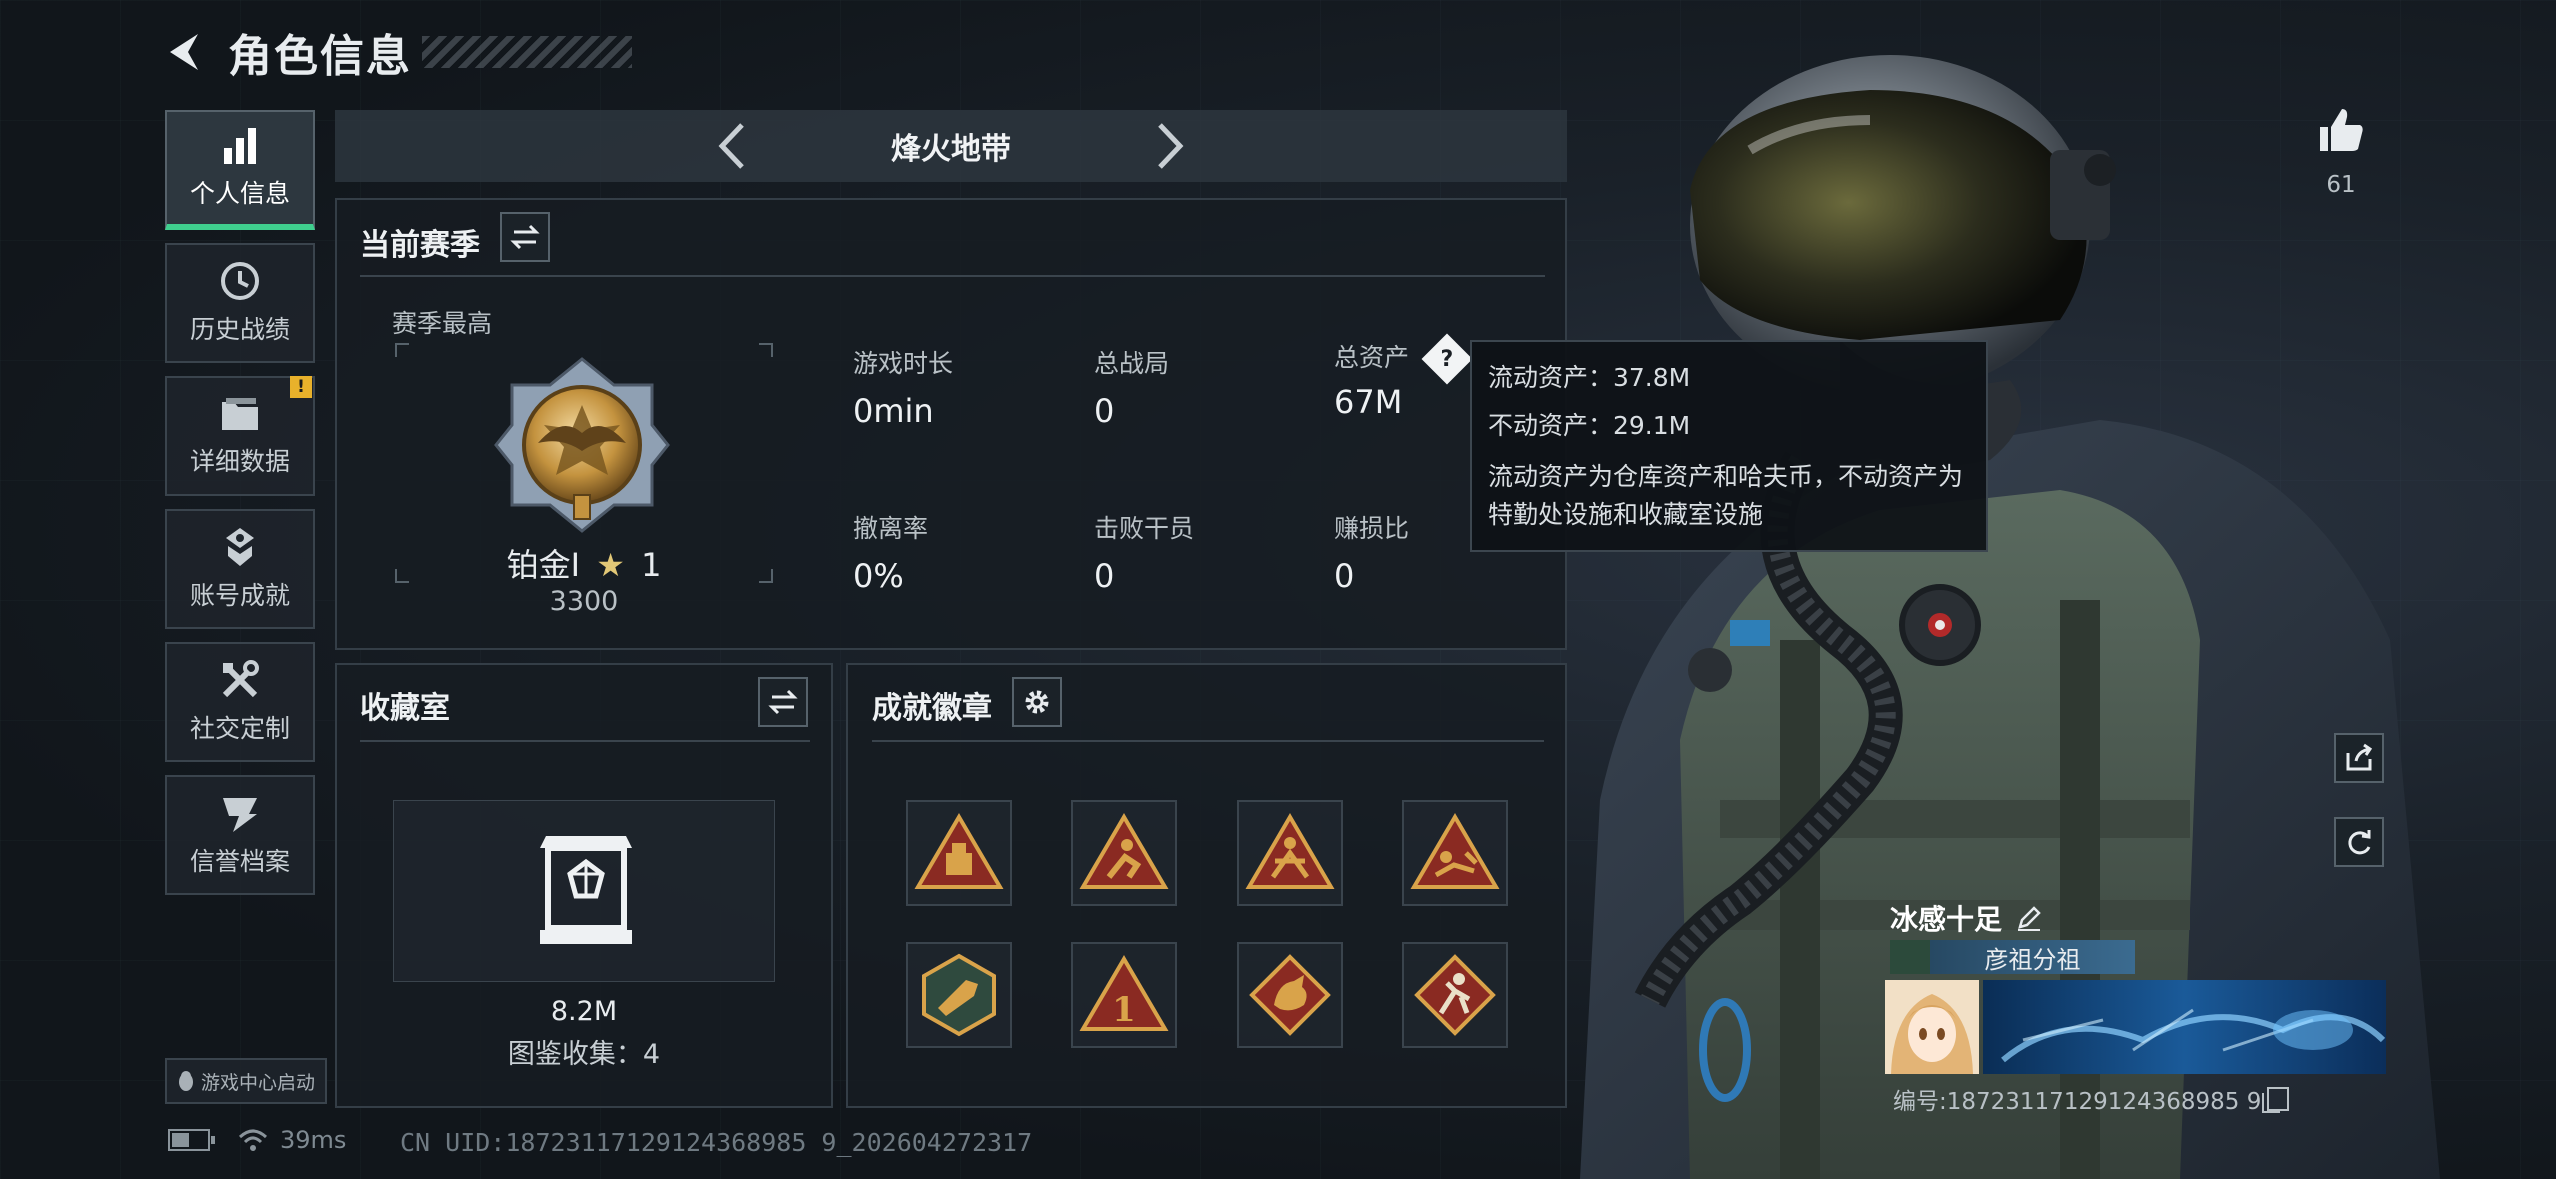 The image size is (2556, 1179). I want to click on ping-value: 39ms, so click(313, 1140).